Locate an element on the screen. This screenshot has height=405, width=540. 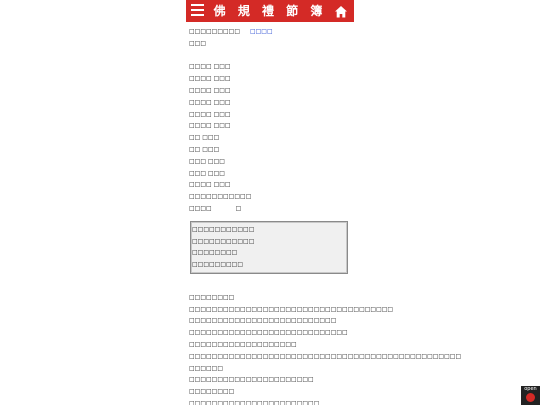
tail-line-marker: □ is located at coordinates (238, 208).